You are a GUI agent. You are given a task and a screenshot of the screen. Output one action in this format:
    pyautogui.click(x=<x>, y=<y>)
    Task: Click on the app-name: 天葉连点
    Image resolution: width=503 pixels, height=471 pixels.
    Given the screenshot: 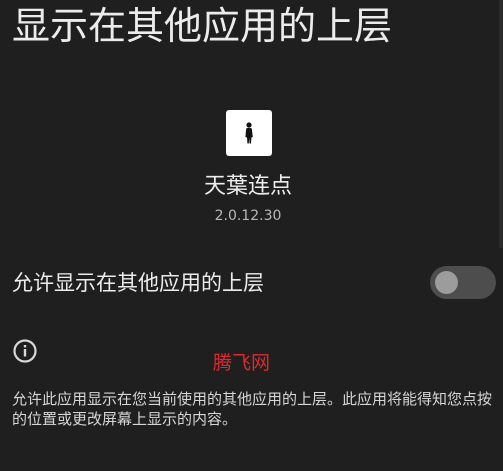 What is the action you would take?
    pyautogui.click(x=247, y=186)
    